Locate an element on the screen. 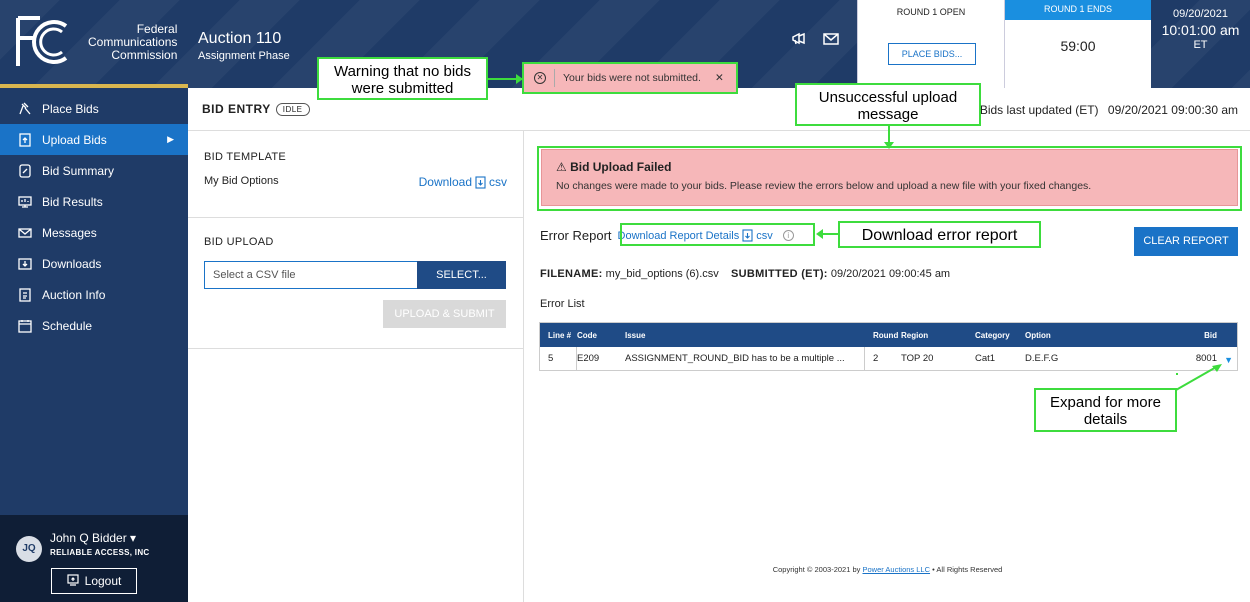 The image size is (1250, 602). callout-download-arrow is located at coordinates (831, 234).